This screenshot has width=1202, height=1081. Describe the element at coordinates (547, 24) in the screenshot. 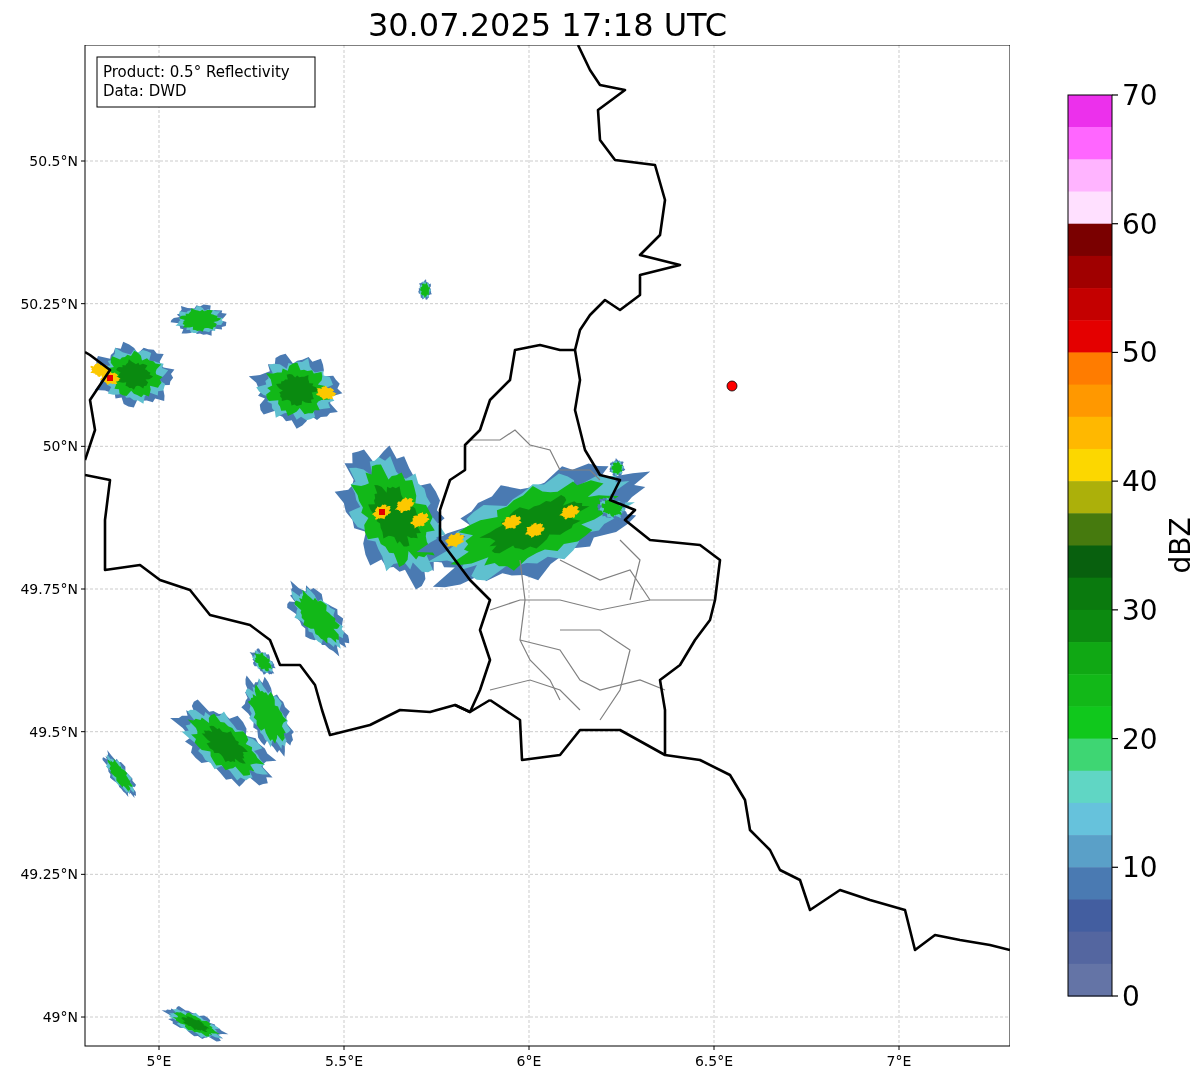

I see `chart-title: 30.07.2025 17:18 UTC` at that location.